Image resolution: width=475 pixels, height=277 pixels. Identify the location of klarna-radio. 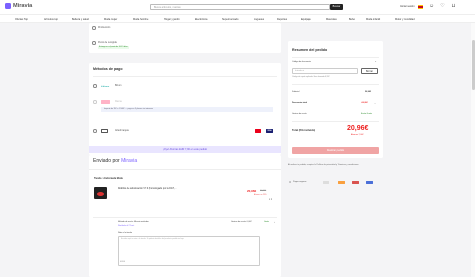
(95, 102).